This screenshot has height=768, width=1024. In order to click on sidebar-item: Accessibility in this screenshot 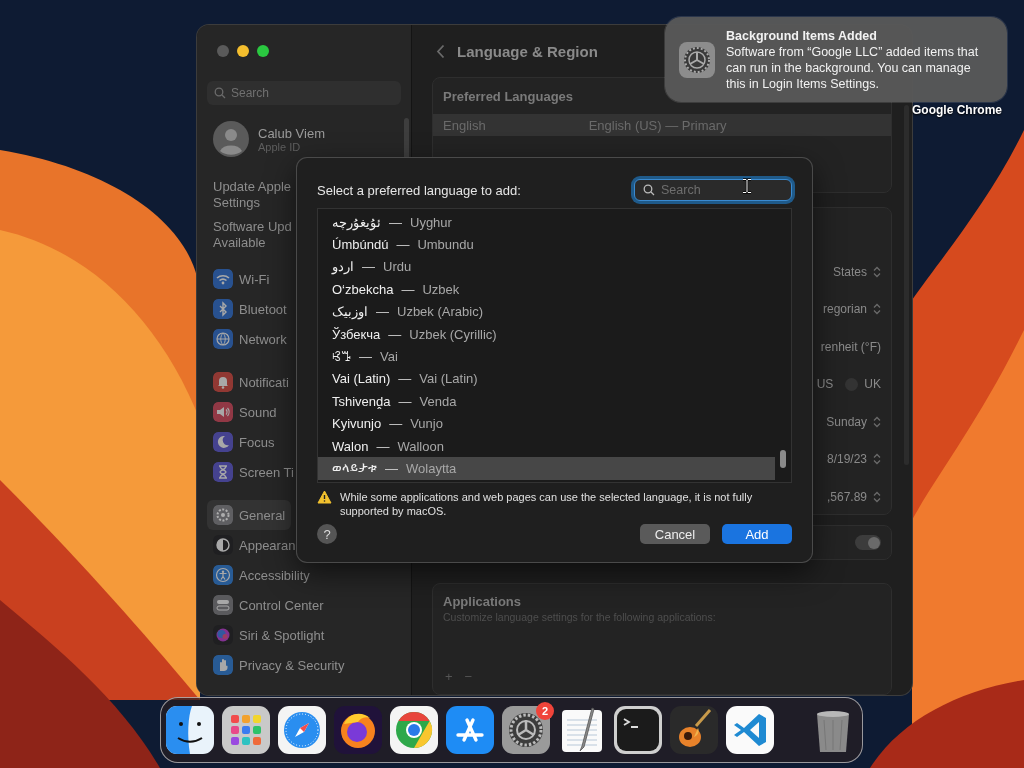, I will do `click(261, 575)`.